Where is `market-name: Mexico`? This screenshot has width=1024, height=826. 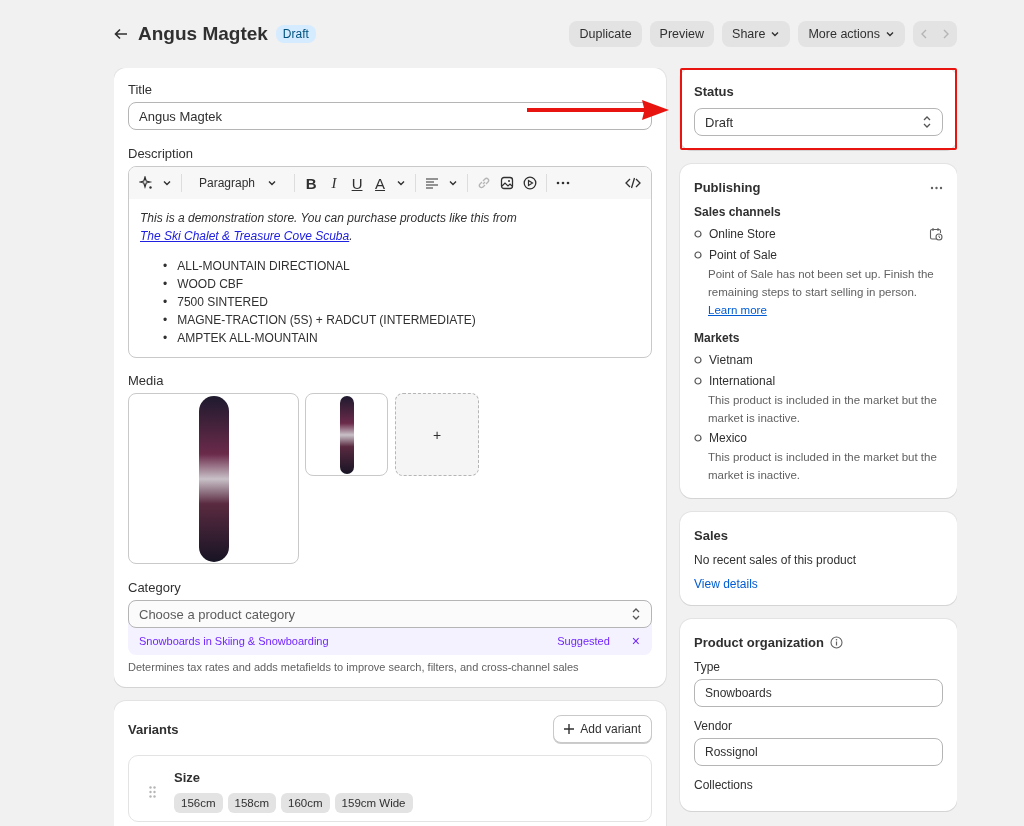
market-name: Mexico is located at coordinates (728, 437).